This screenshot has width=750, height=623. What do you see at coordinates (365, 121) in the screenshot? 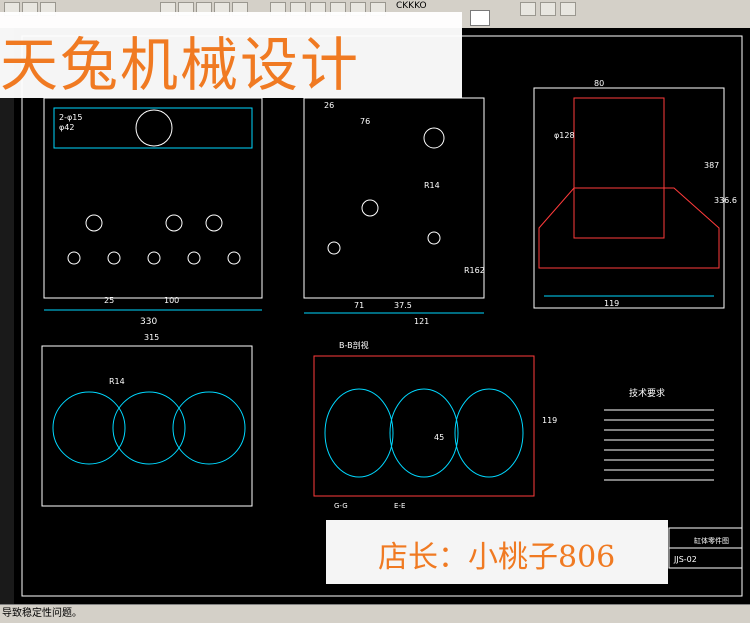
I see `dim-text: 76` at bounding box center [365, 121].